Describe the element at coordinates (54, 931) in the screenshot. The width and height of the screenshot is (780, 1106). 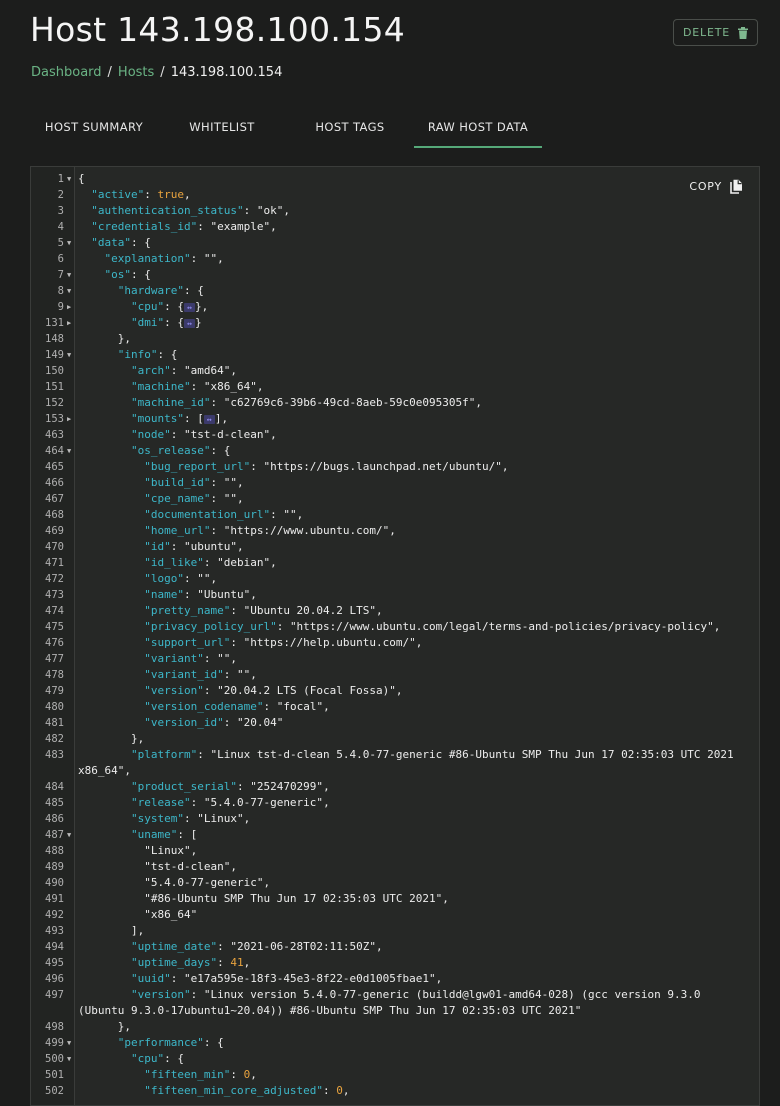
I see `line-number: 493` at that location.